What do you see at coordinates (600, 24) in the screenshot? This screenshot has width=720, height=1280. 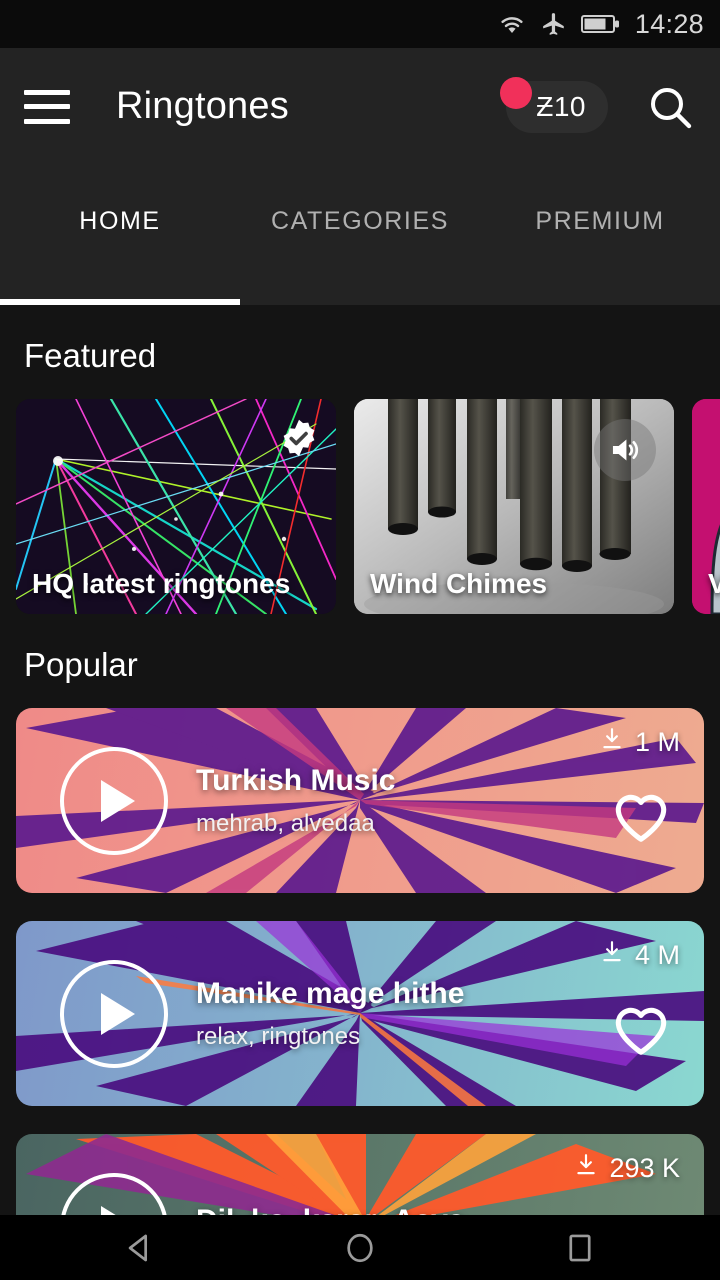 I see `battery-icon` at bounding box center [600, 24].